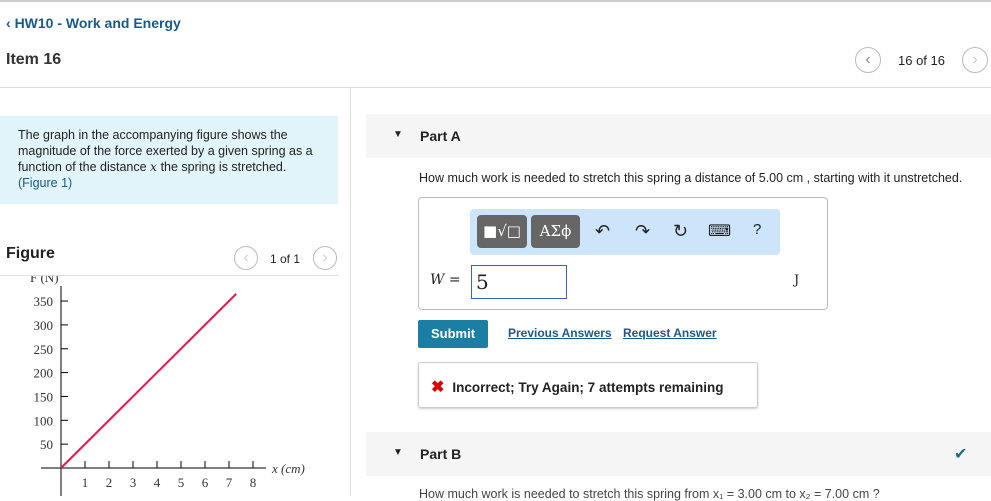  Describe the element at coordinates (222, 167) in the screenshot. I see `intro-text2: the spring is stretched.` at that location.